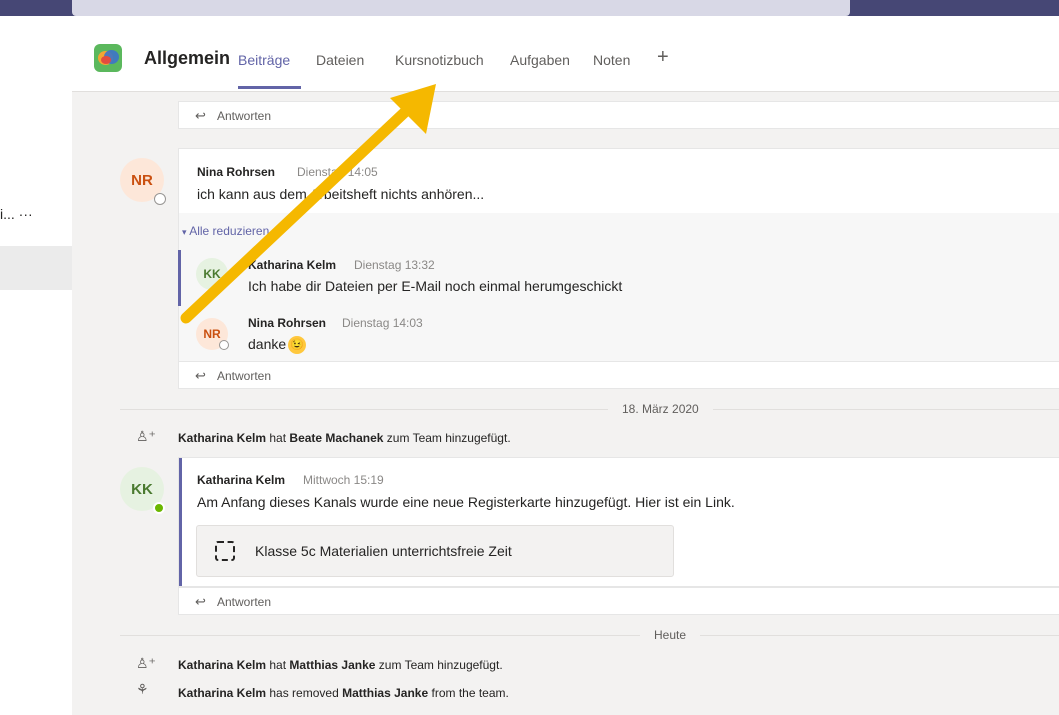 This screenshot has width=1059, height=715. I want to click on tab-dateien: Dateien, so click(340, 60).